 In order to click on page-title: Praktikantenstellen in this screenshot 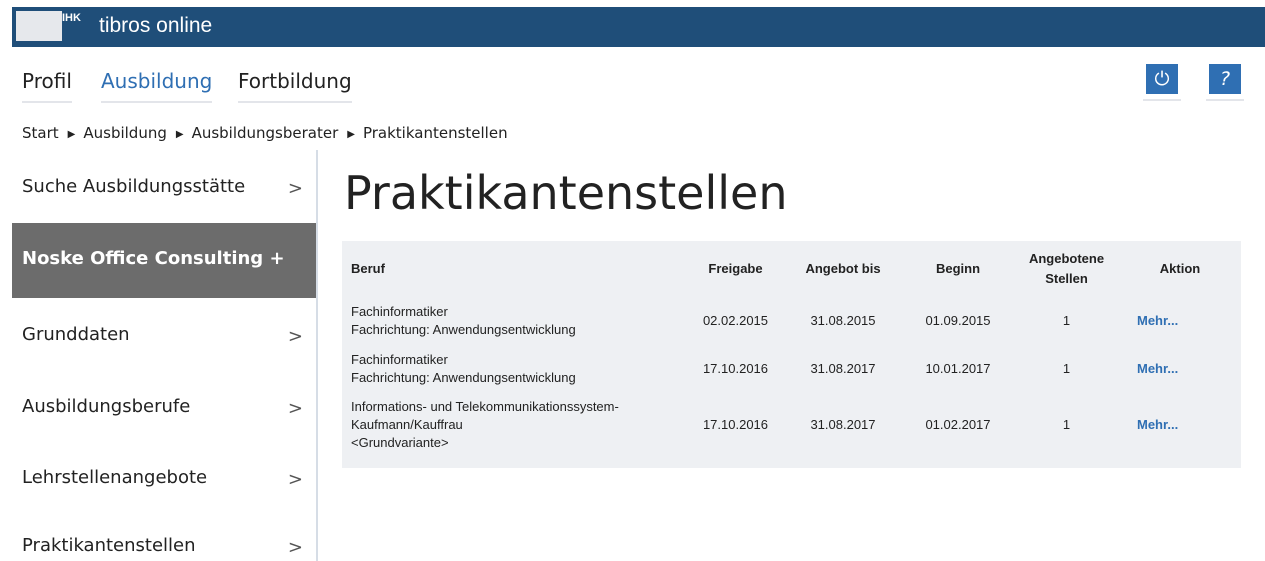, I will do `click(566, 193)`.